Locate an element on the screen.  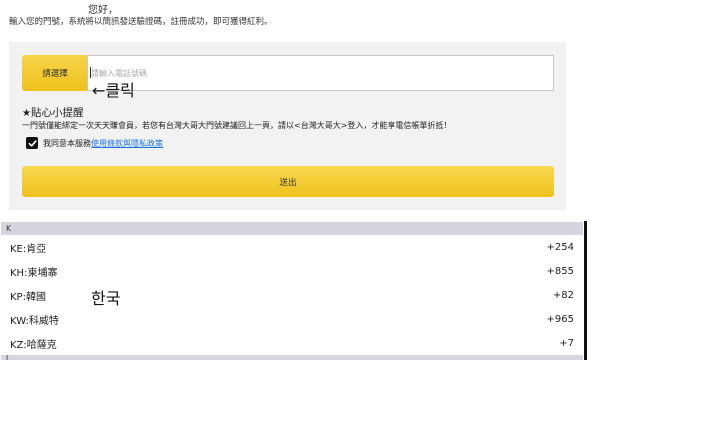
section-header-l: L is located at coordinates (292, 357).